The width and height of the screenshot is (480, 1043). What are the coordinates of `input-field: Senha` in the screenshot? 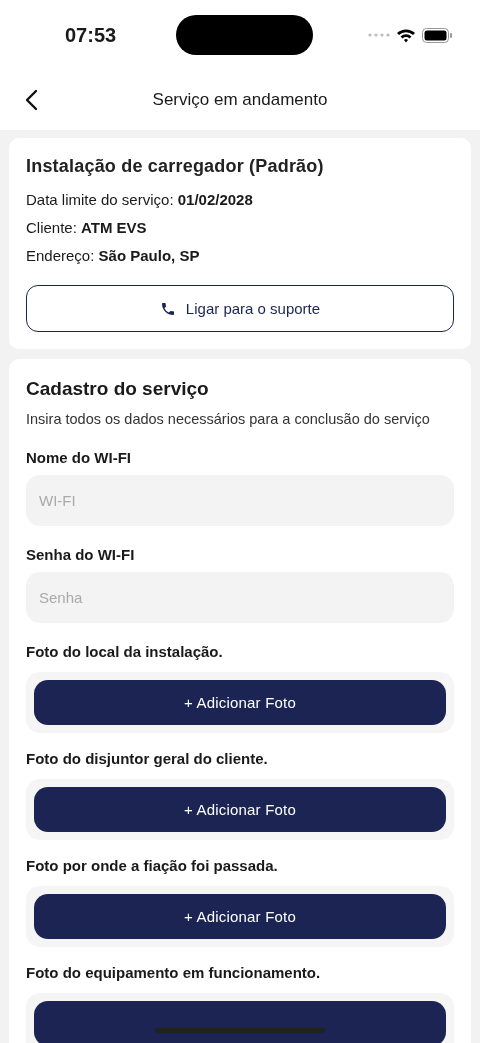 It's located at (240, 597).